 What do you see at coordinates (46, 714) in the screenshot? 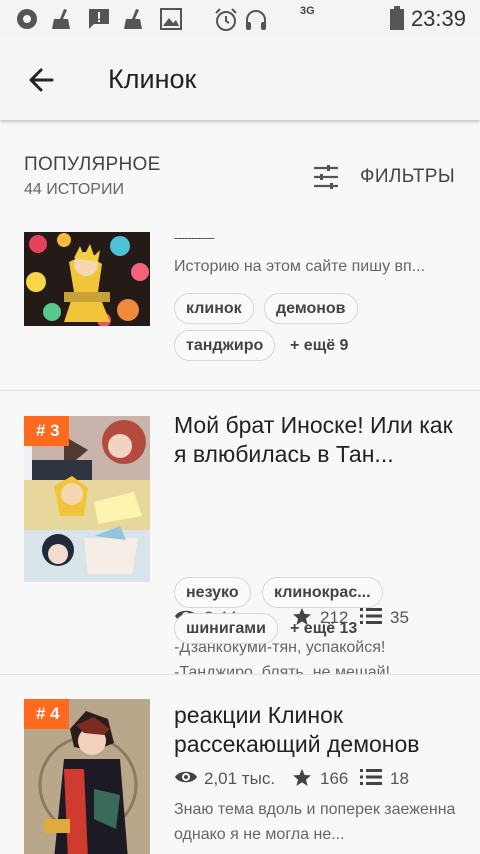
I see `rank-badge: # 4` at bounding box center [46, 714].